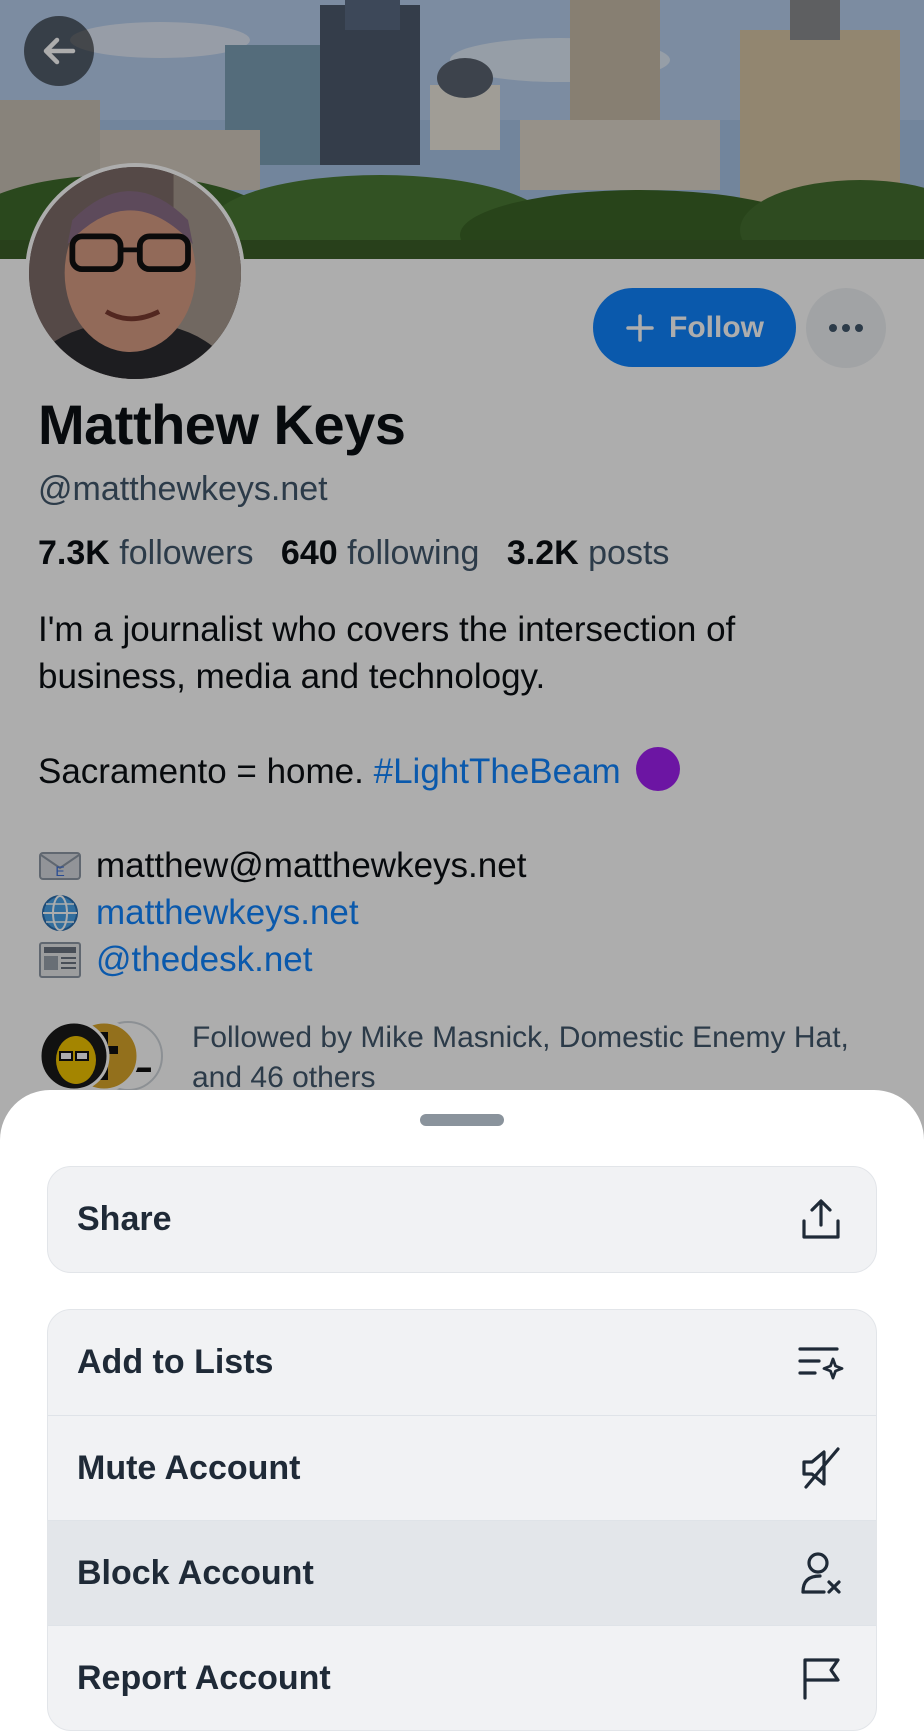 The height and width of the screenshot is (1731, 924). I want to click on mute-account-label: Mute Account, so click(189, 1467).